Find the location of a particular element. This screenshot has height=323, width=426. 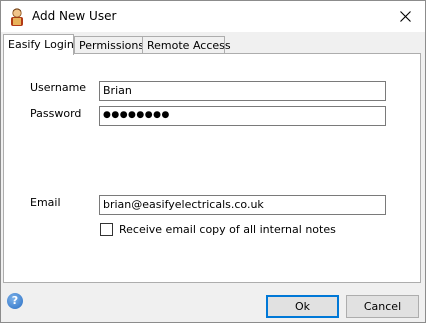

password-field: ●●●●●●●● is located at coordinates (242, 116).